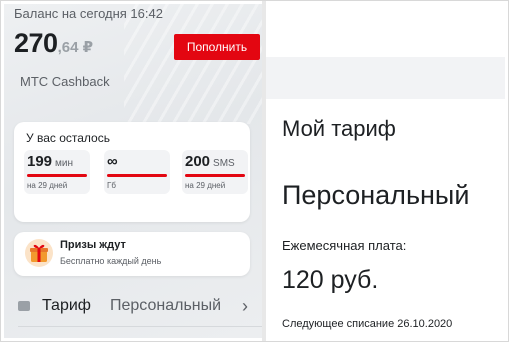 This screenshot has height=342, width=509. Describe the element at coordinates (47, 185) in the screenshot. I see `minutes-period: на 29 дней` at that location.